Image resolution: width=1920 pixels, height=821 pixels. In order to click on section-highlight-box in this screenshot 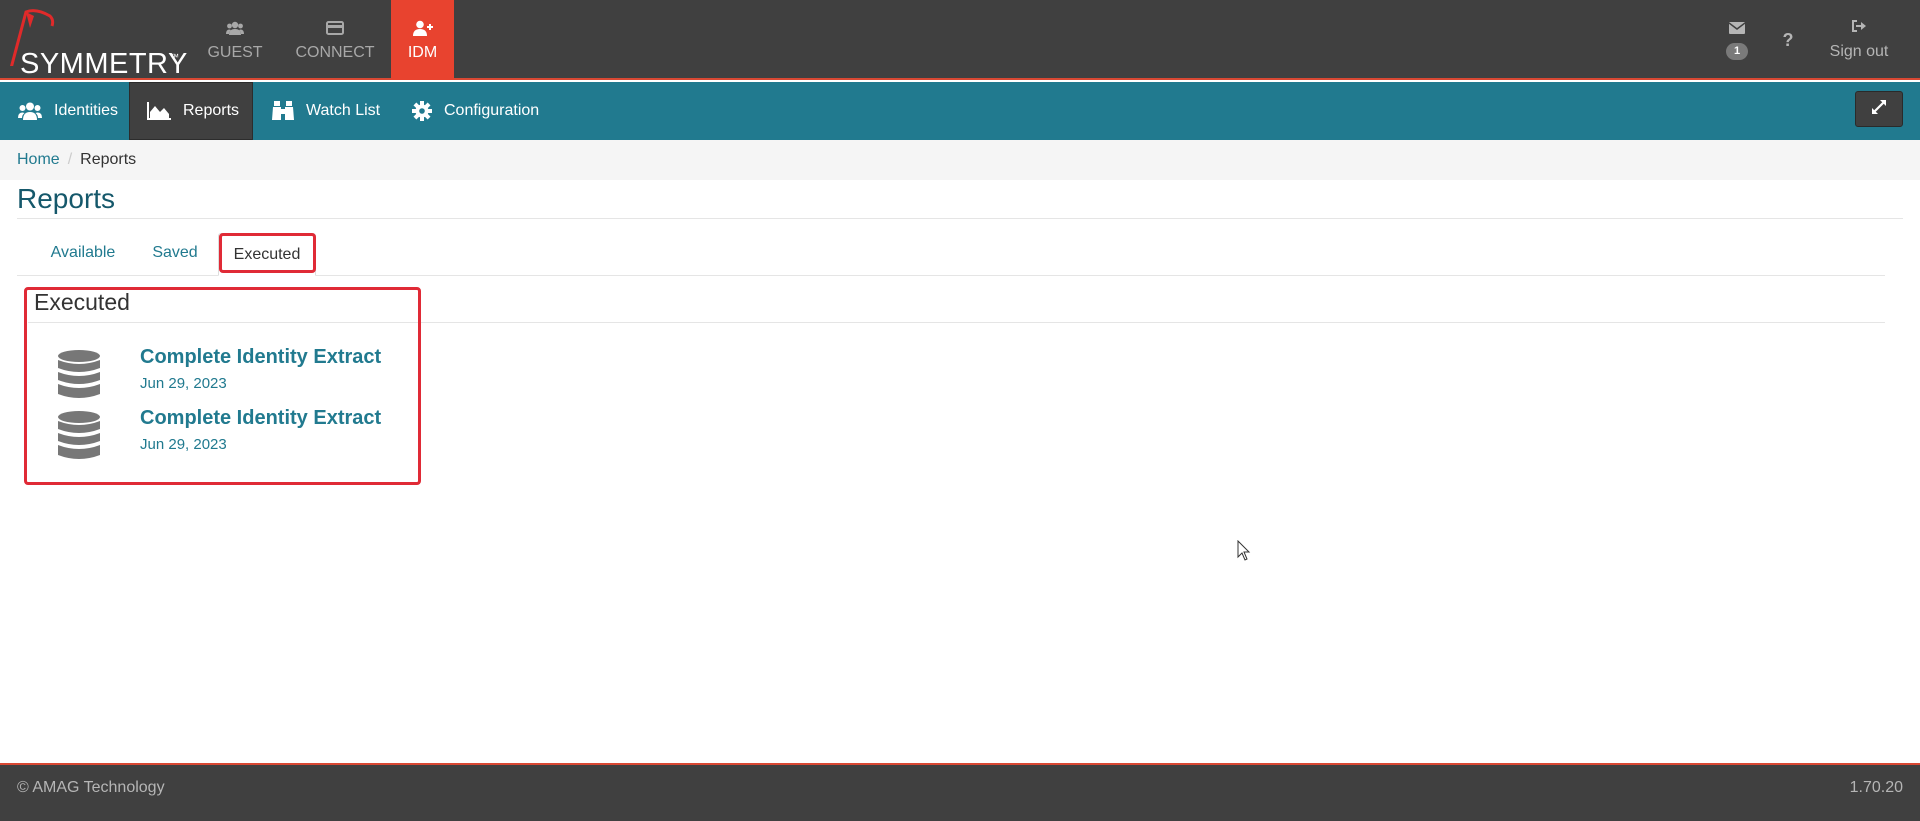, I will do `click(222, 386)`.